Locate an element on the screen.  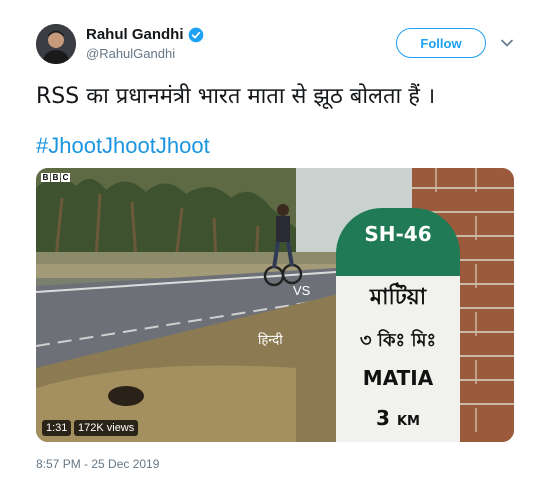
milestone-distance: 3 KM is located at coordinates (398, 418).